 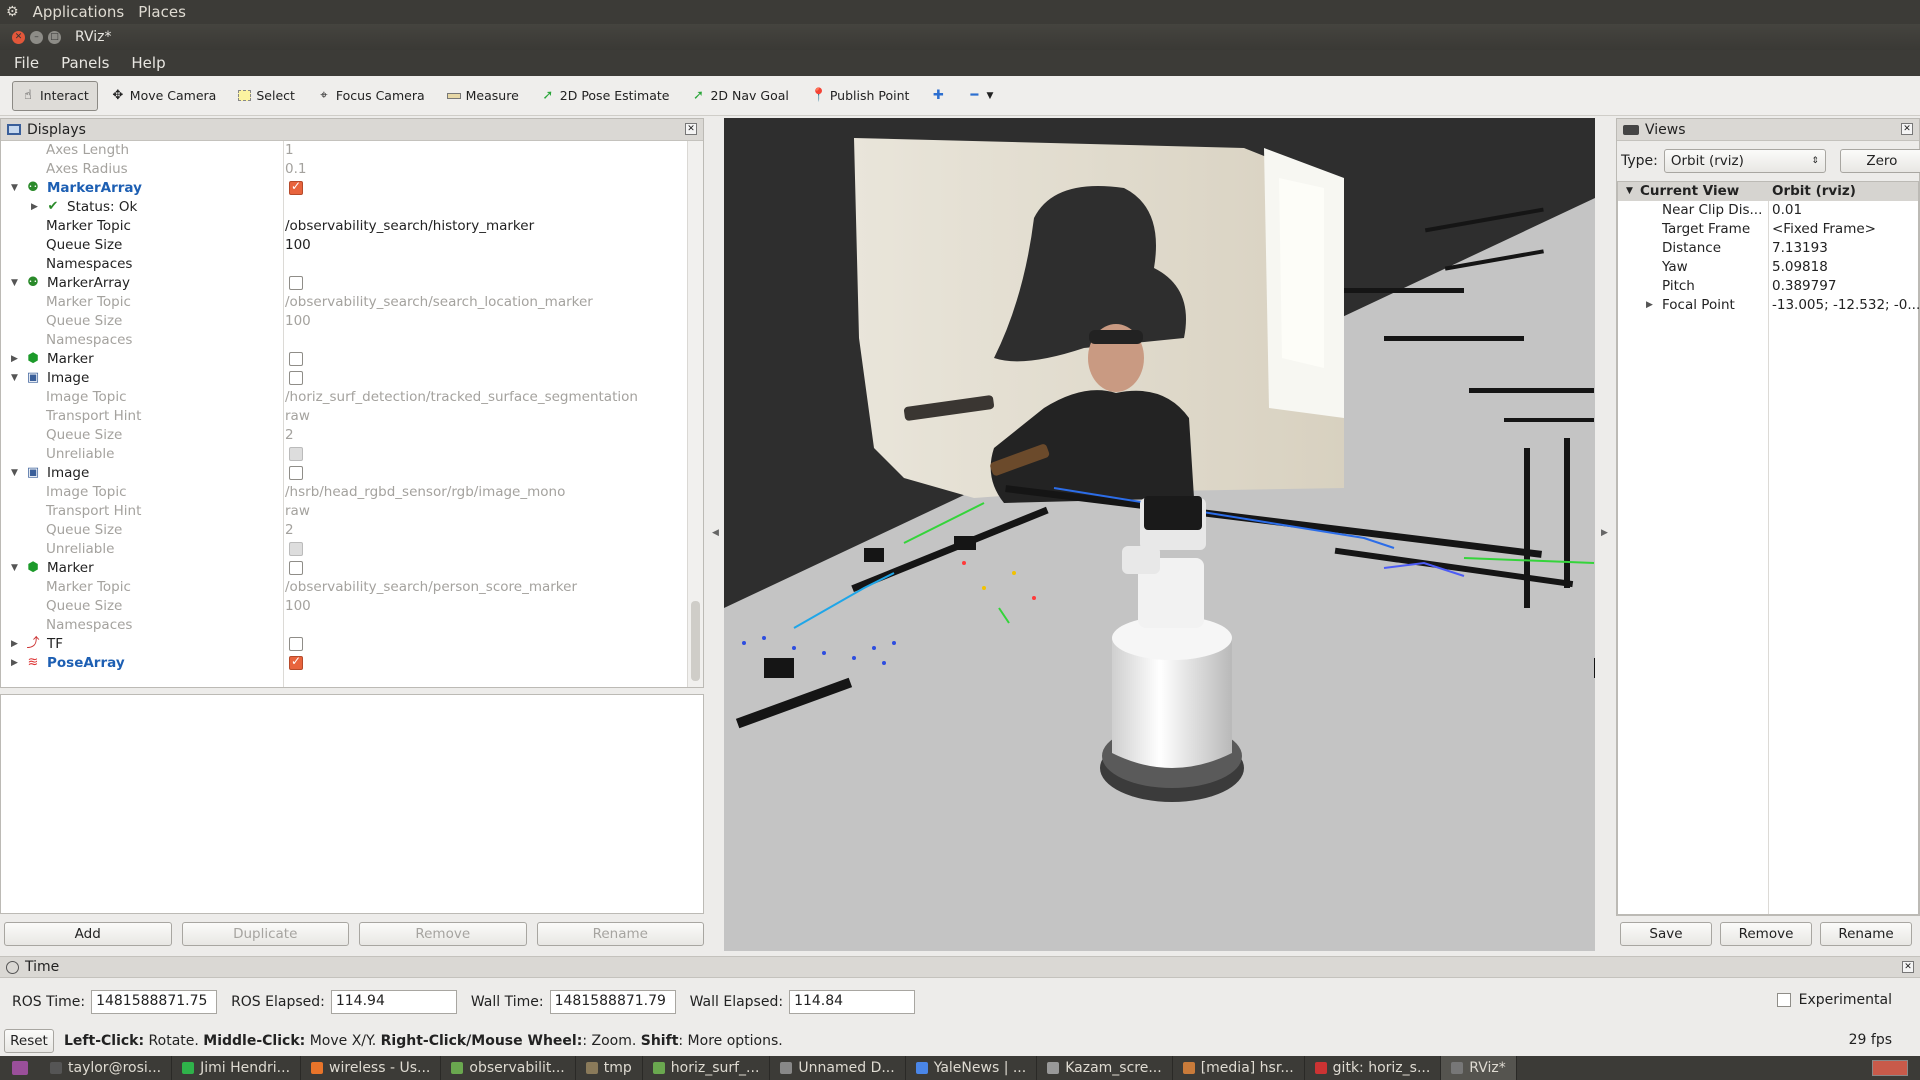 I want to click on display-property-row: Axes Length 1, so click(x=344, y=150).